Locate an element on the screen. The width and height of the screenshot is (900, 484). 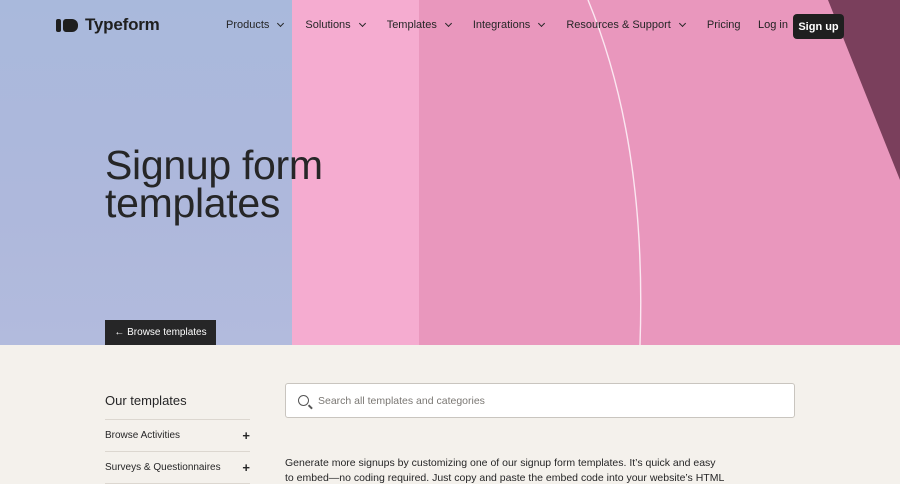
menu-item-products: Products is located at coordinates (255, 25).